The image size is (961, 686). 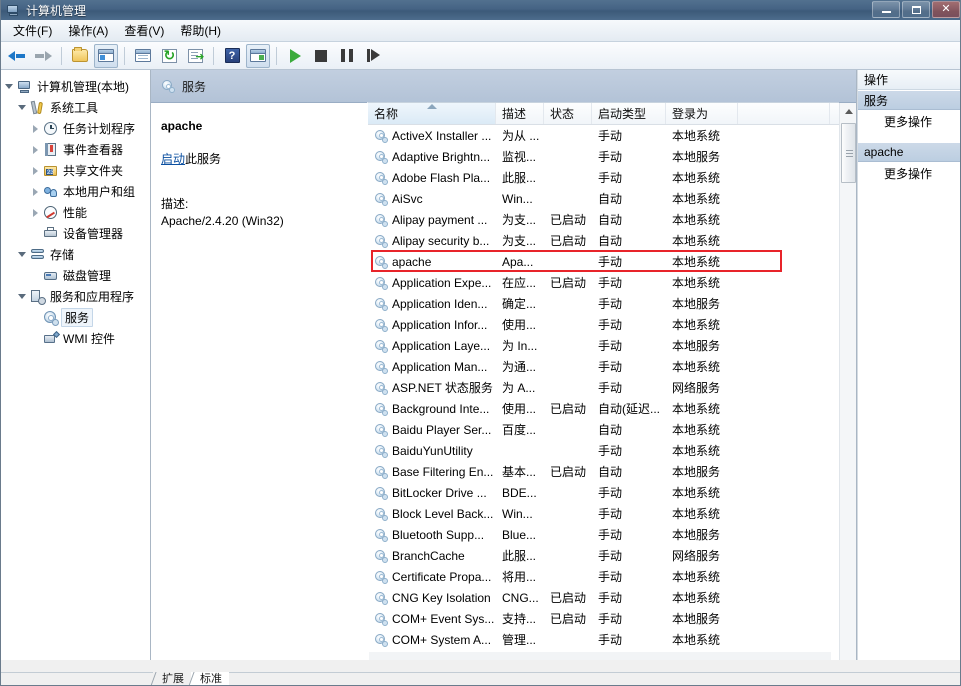 I want to click on service-logon-as: 本地服务, so click(x=702, y=534).